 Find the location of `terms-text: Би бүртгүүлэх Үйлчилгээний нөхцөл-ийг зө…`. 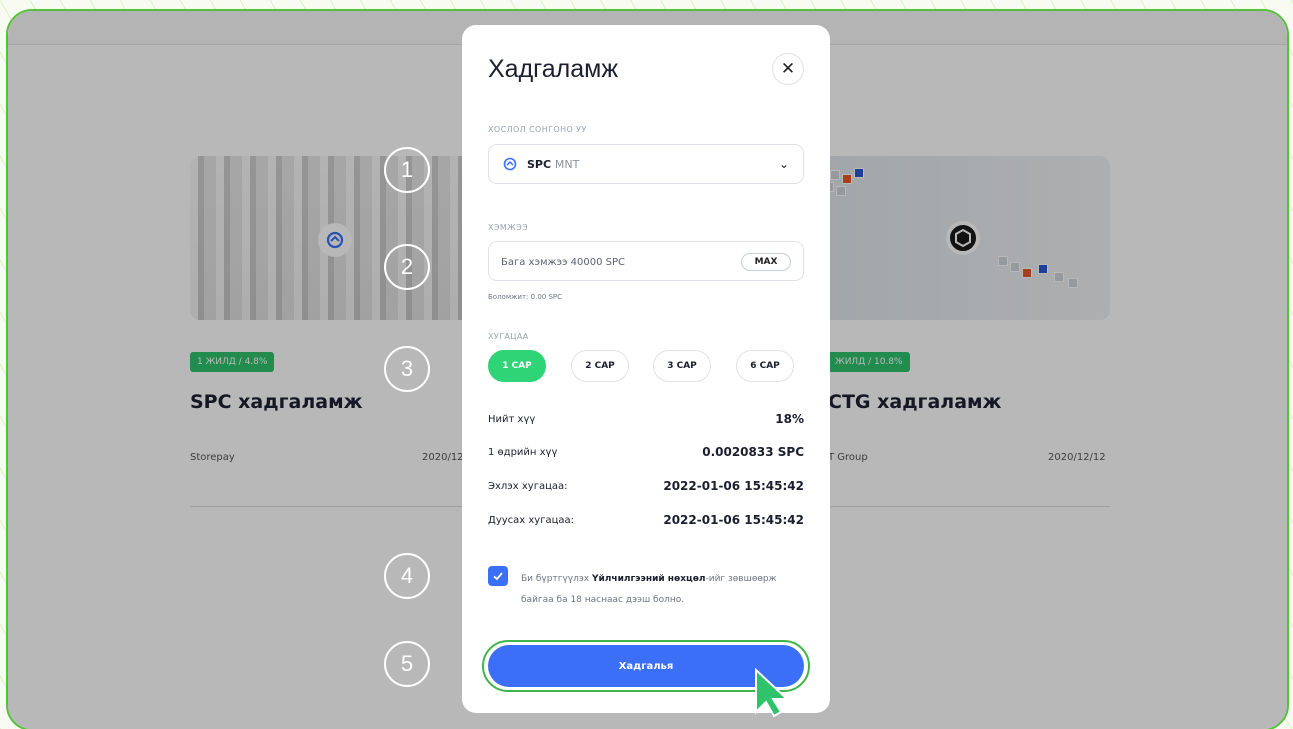

terms-text: Би бүртгүүлэх Үйлчилгээний нөхцөл-ийг зө… is located at coordinates (649, 589).